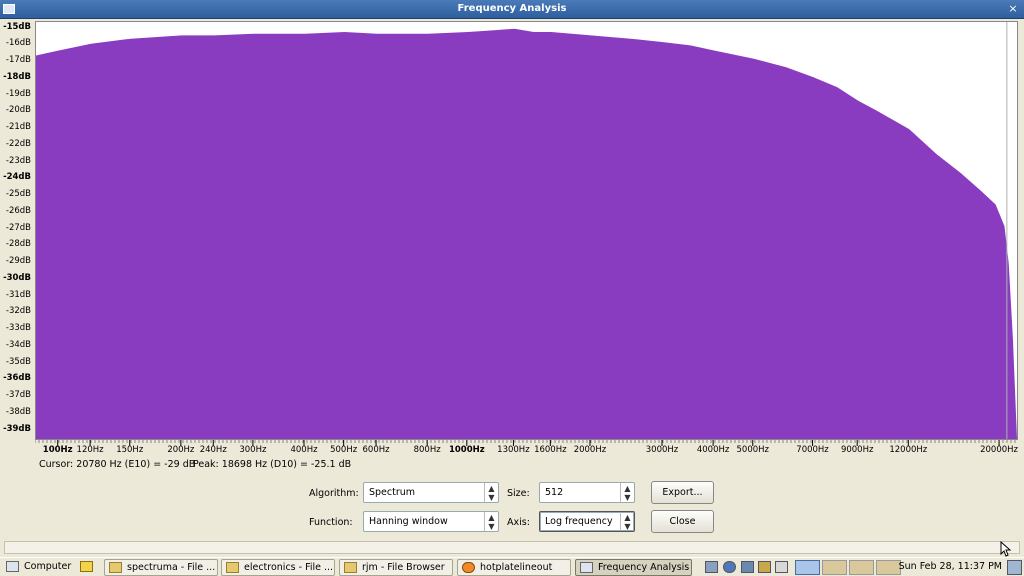 The image size is (1024, 576). What do you see at coordinates (466, 450) in the screenshot?
I see `x-tick-label: 1000Hz` at bounding box center [466, 450].